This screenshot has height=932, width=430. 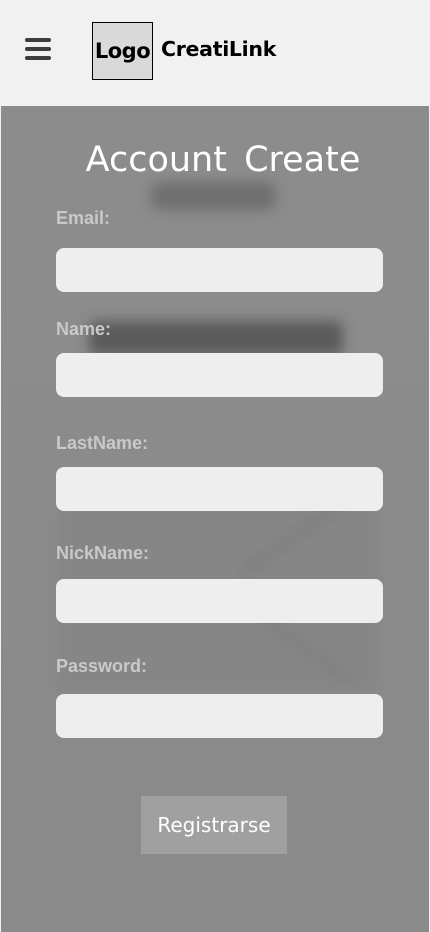 What do you see at coordinates (219, 49) in the screenshot?
I see `brand-name: CreatiLink` at bounding box center [219, 49].